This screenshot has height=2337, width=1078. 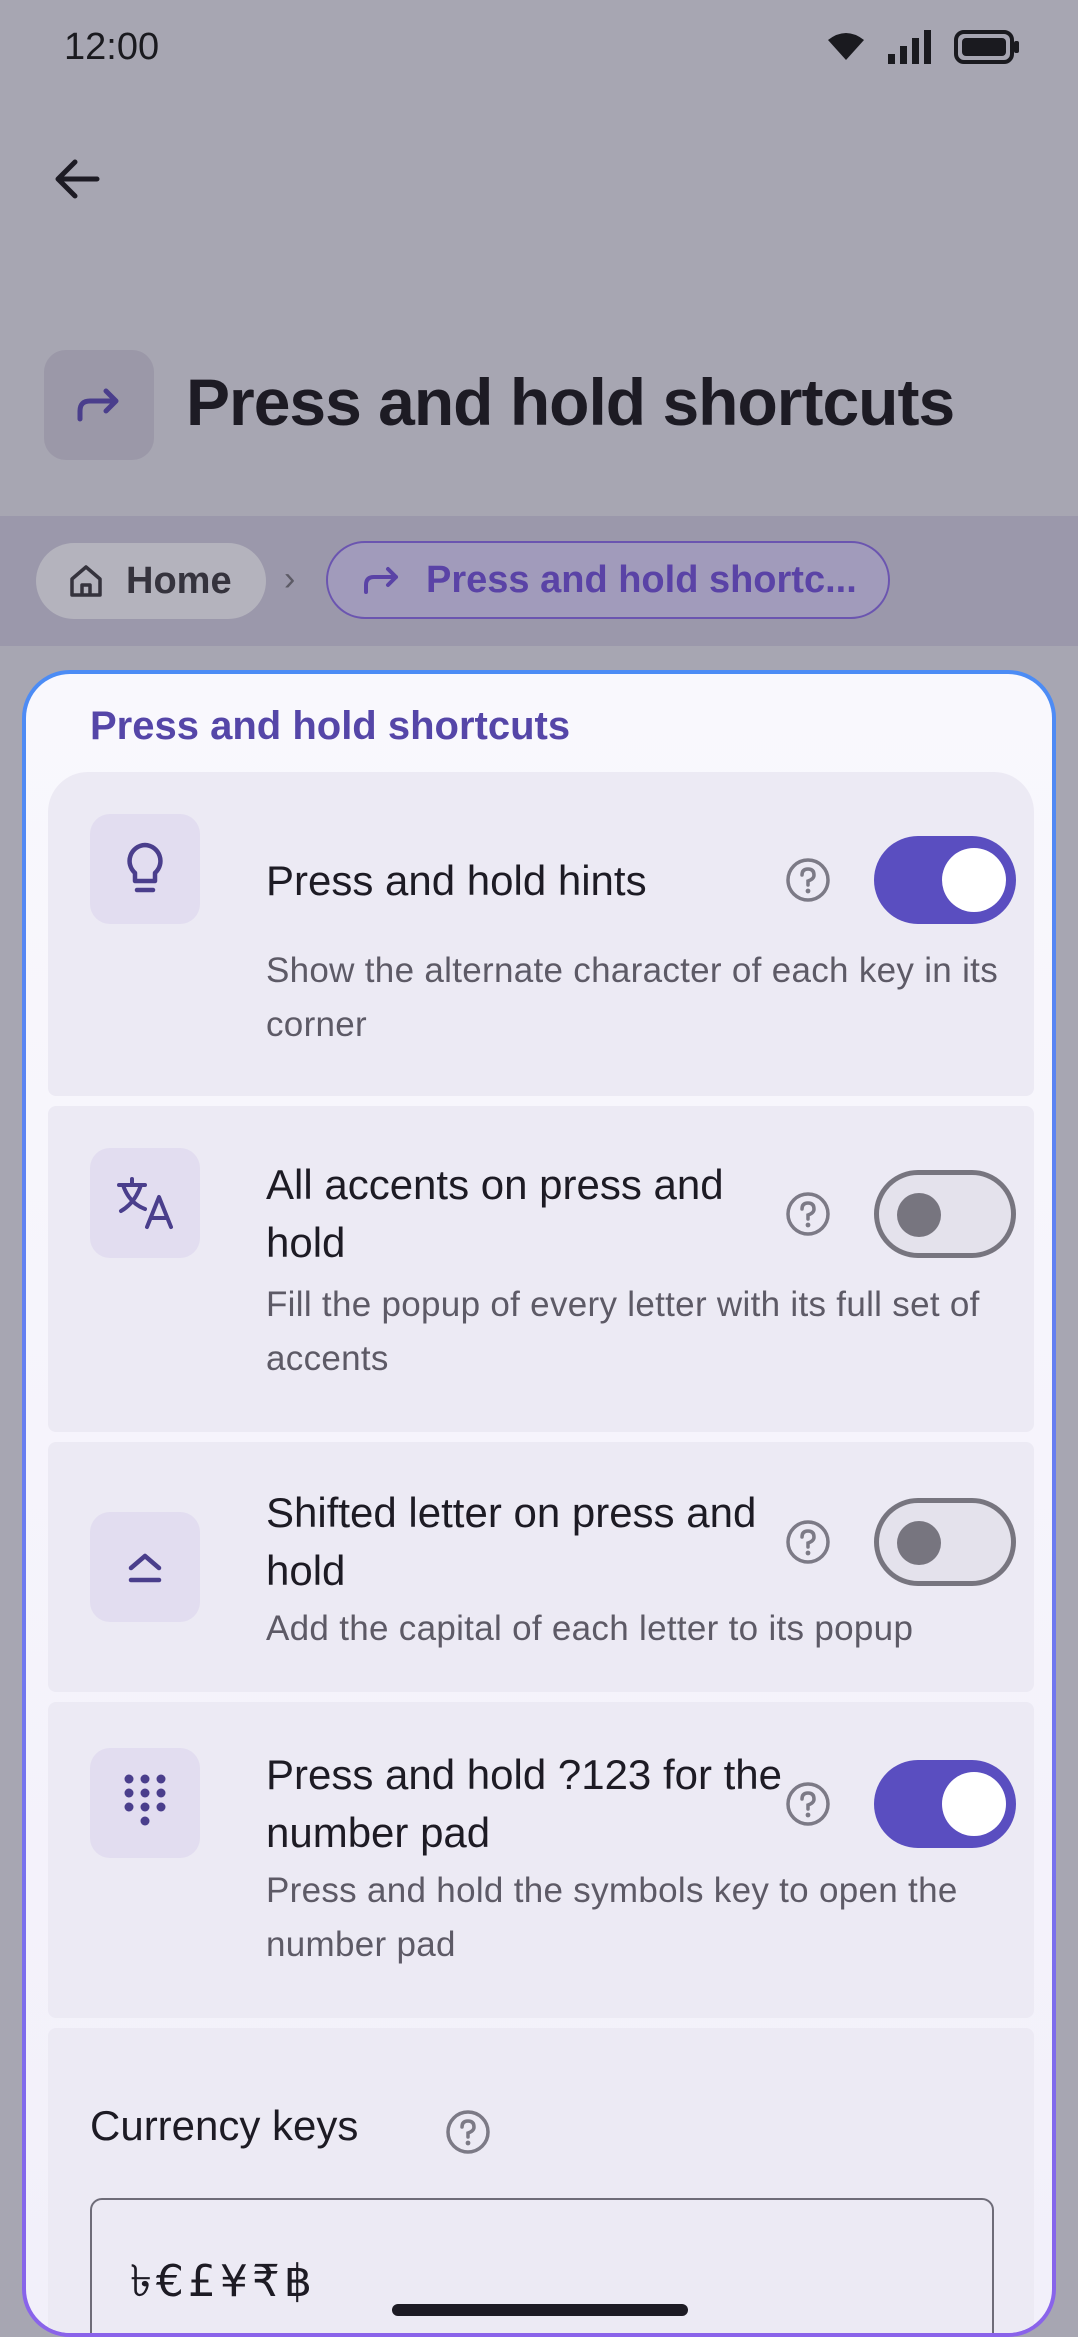 What do you see at coordinates (145, 1800) in the screenshot?
I see `dialpad-icon` at bounding box center [145, 1800].